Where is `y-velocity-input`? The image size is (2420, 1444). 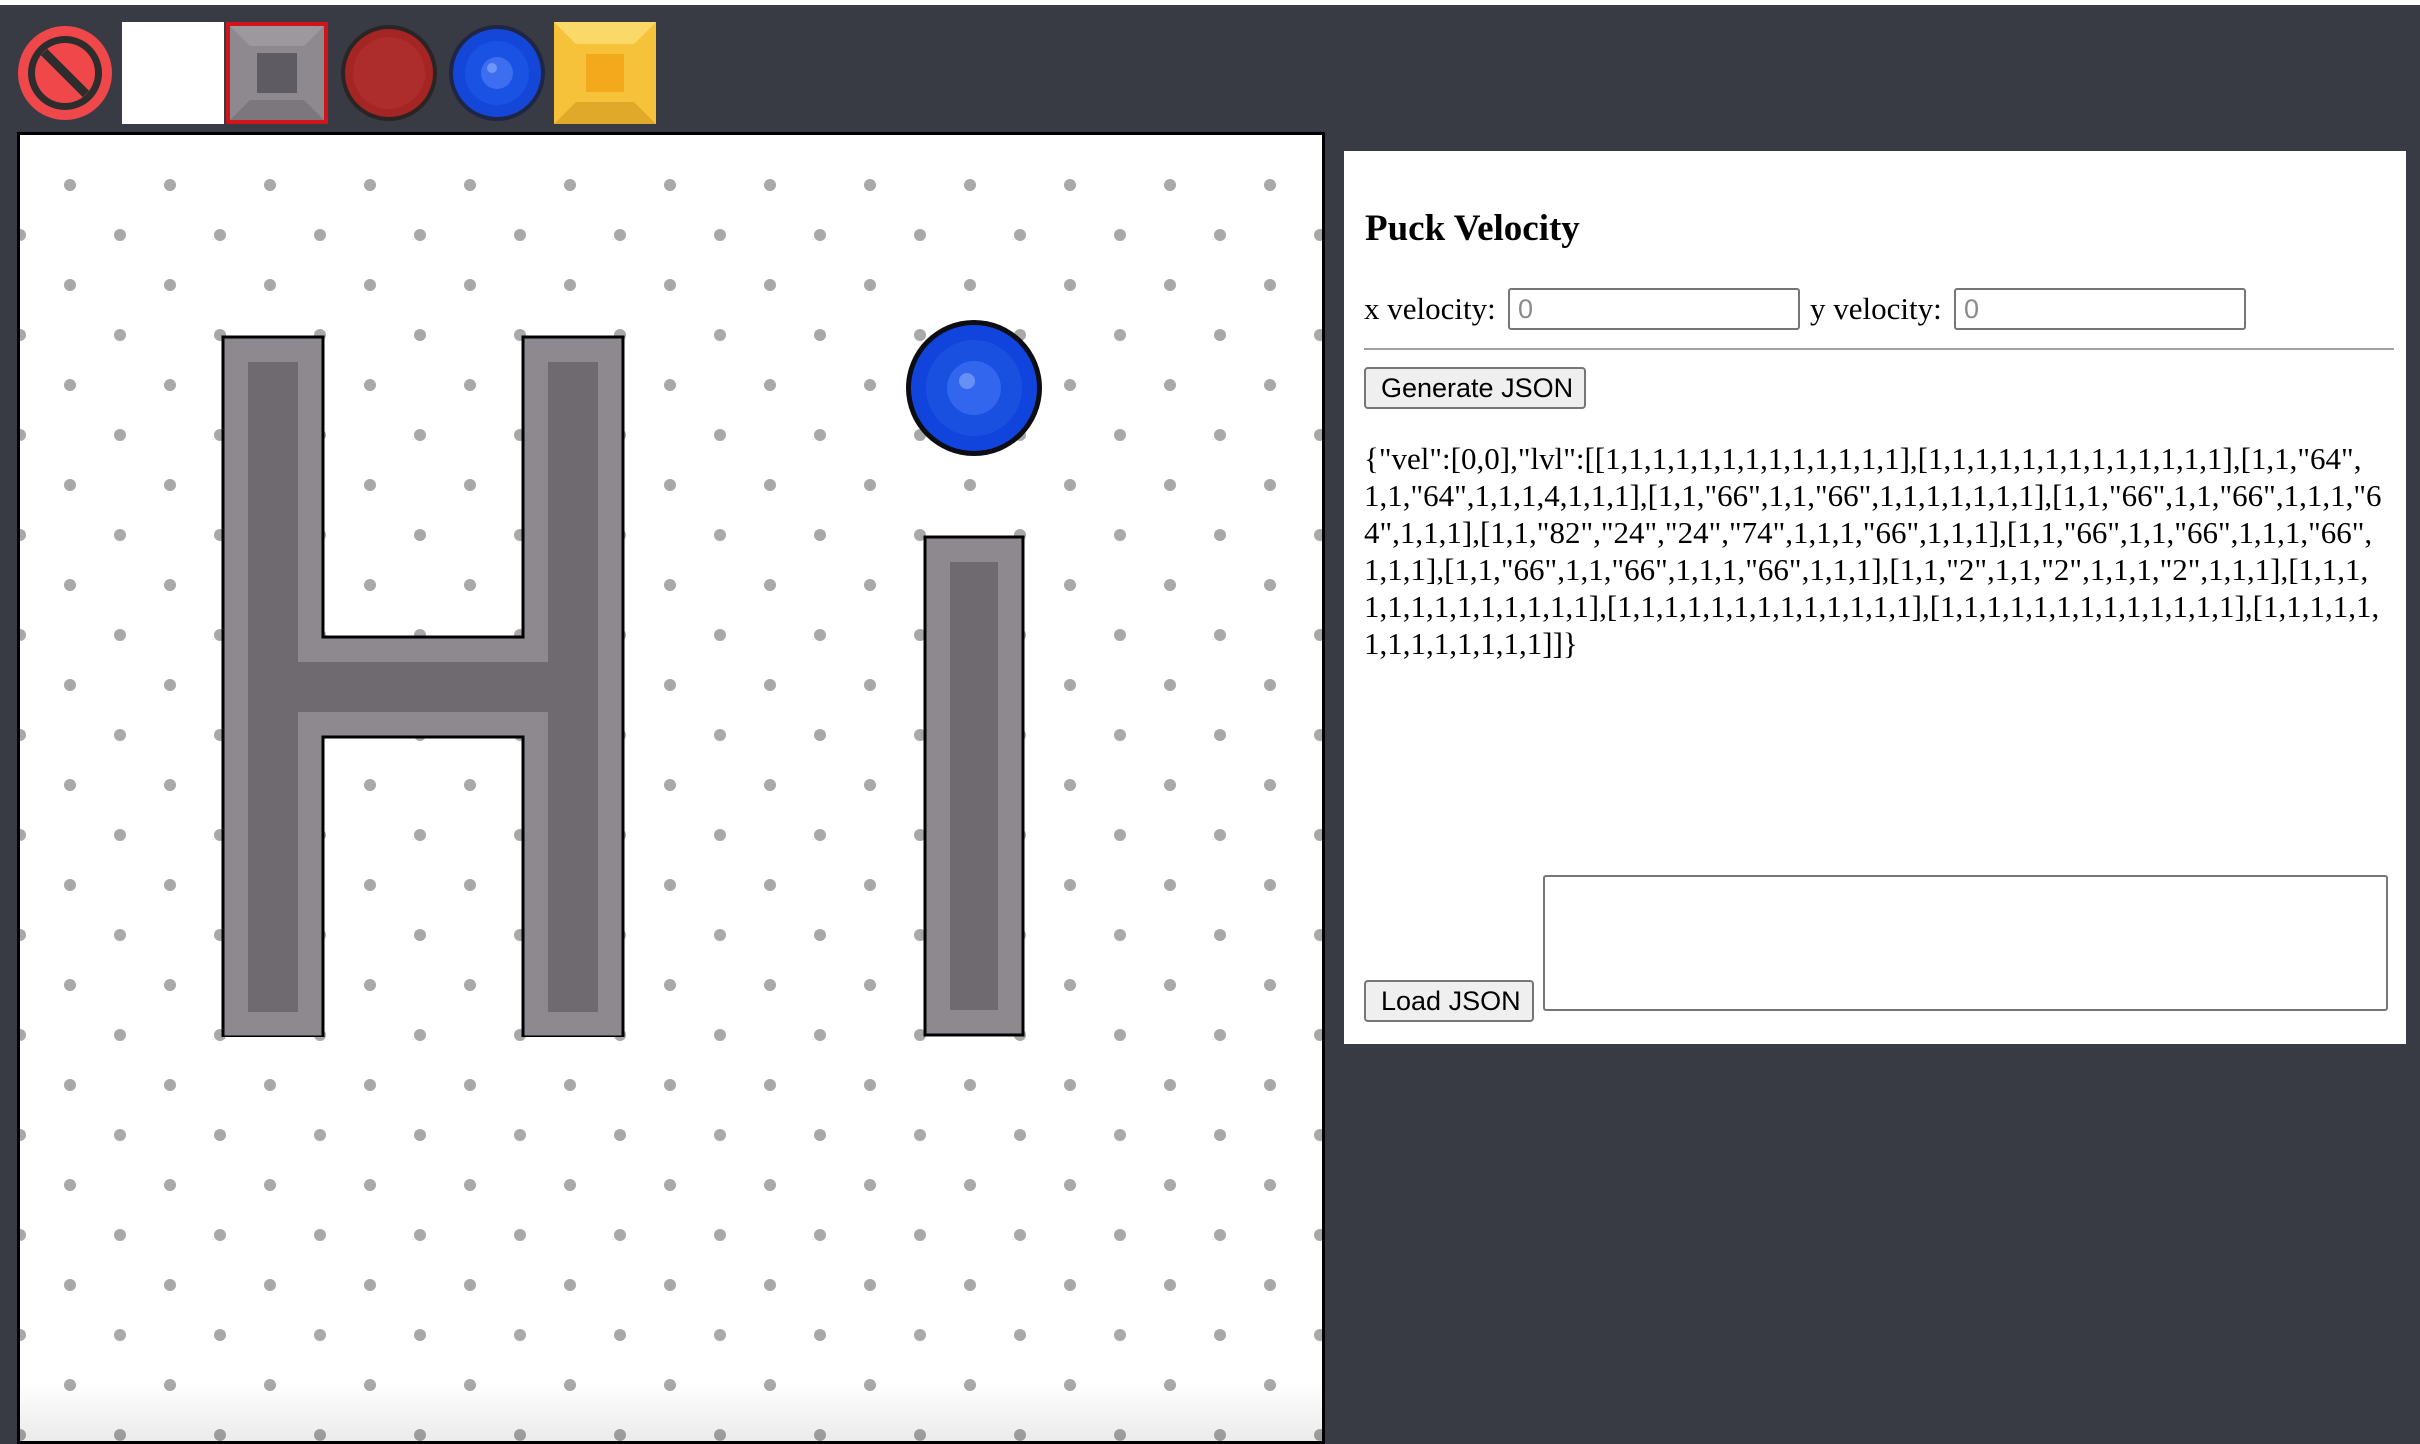 y-velocity-input is located at coordinates (2100, 309).